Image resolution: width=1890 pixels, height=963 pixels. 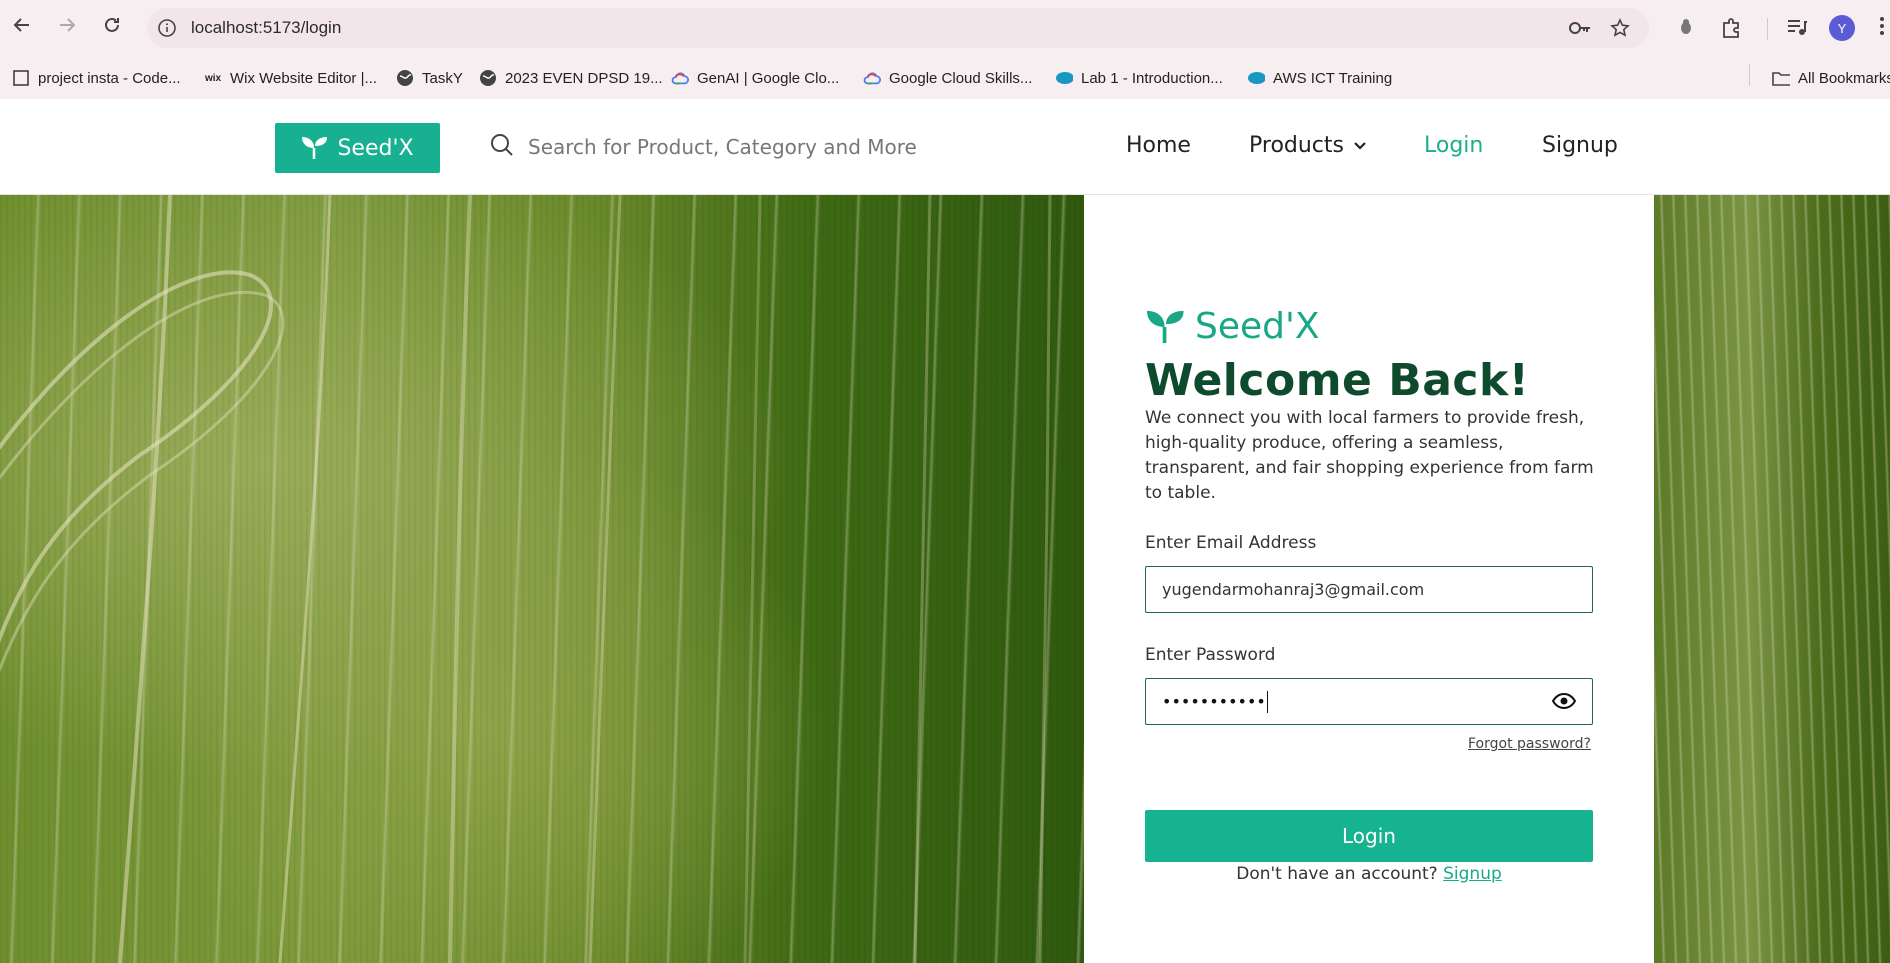 What do you see at coordinates (1214, 701) in the screenshot?
I see `password-value: •••••••••••` at bounding box center [1214, 701].